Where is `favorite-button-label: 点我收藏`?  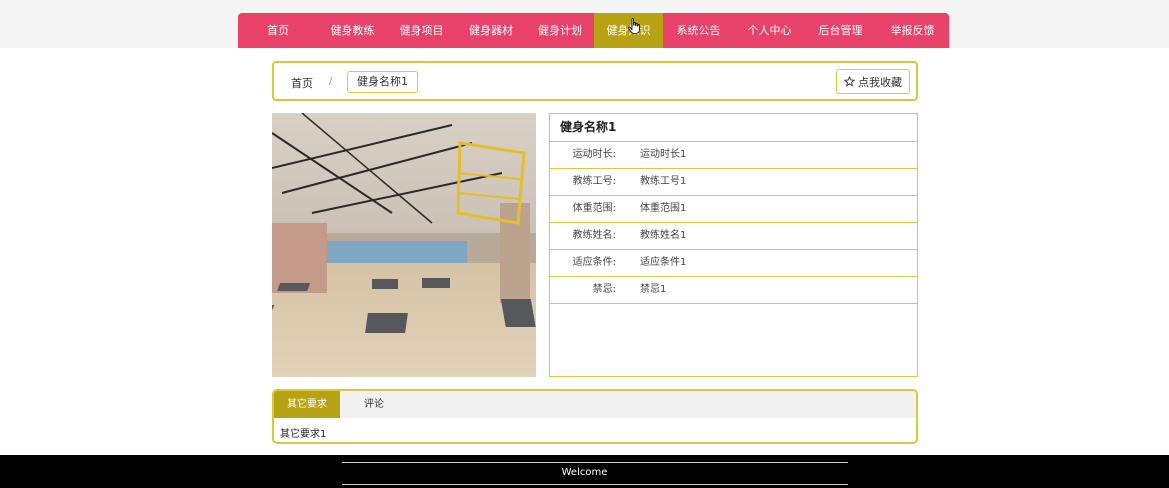
favorite-button-label: 点我收藏 is located at coordinates (880, 82).